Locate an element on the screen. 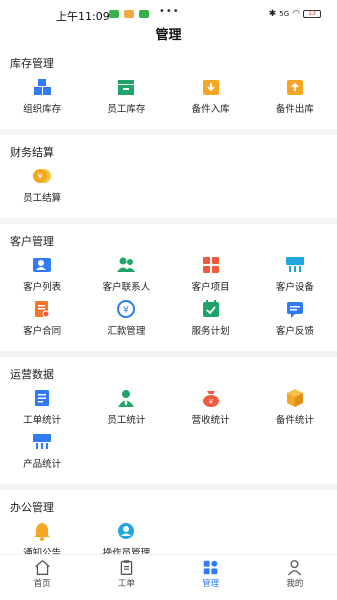 This screenshot has height=600, width=337. section-title: 办公管理 is located at coordinates (32, 507).